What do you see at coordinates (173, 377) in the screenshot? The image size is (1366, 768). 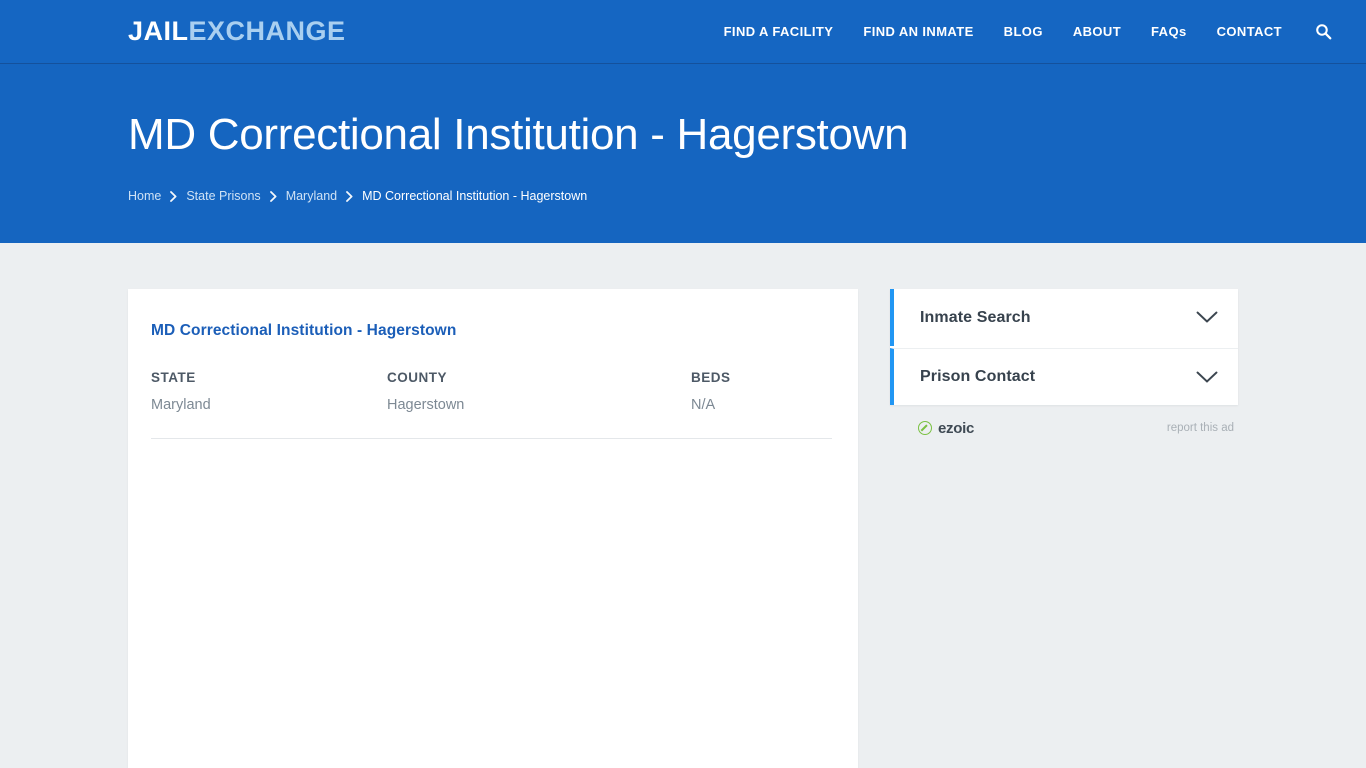 I see `fact-label-state: STATE` at bounding box center [173, 377].